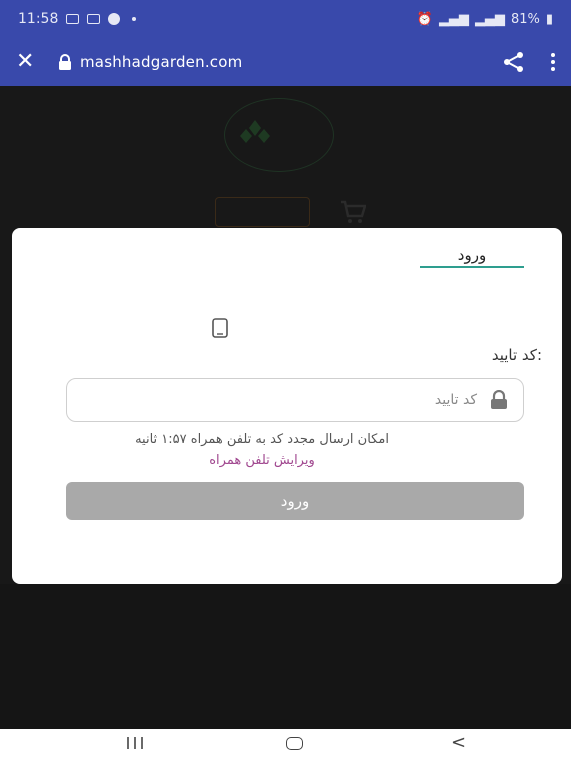 This screenshot has width=571, height=759. I want to click on logo-leaf-icon, so click(255, 131).